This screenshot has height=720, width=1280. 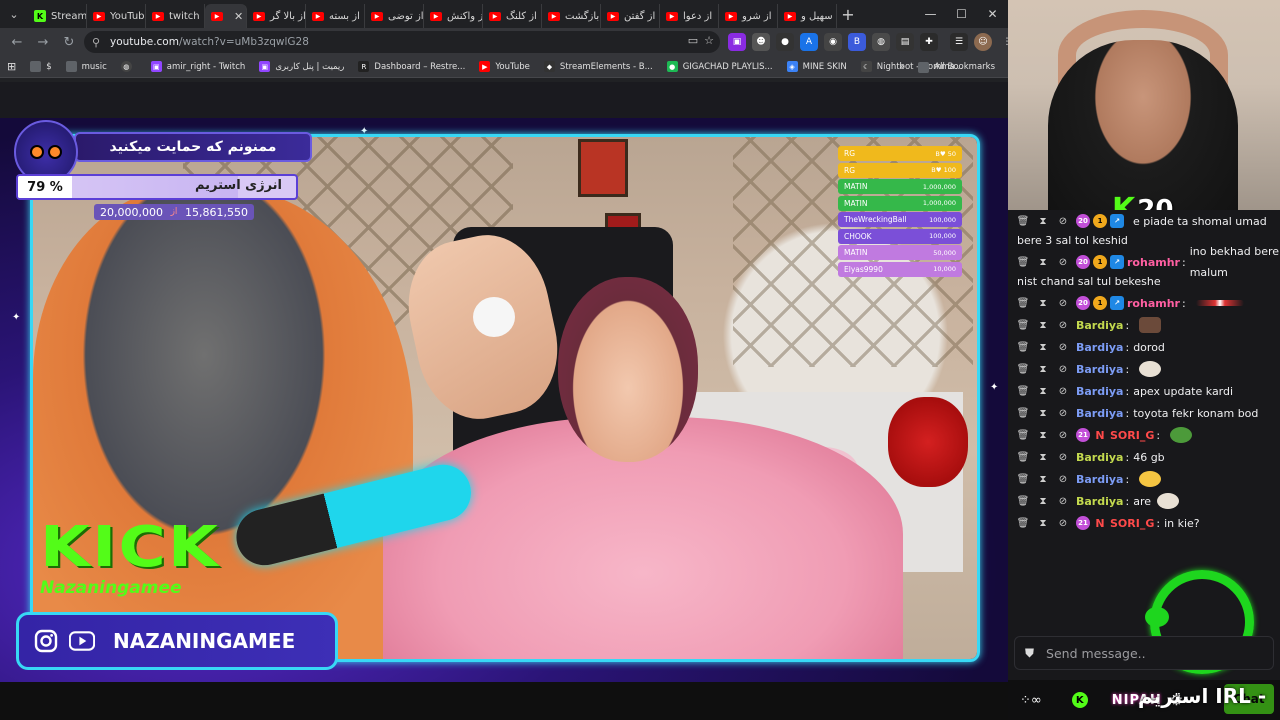 I want to click on chat-message: 🗑 ⧗ ⊘ 21 N SORI_G: in kie?, so click(x=1148, y=523).